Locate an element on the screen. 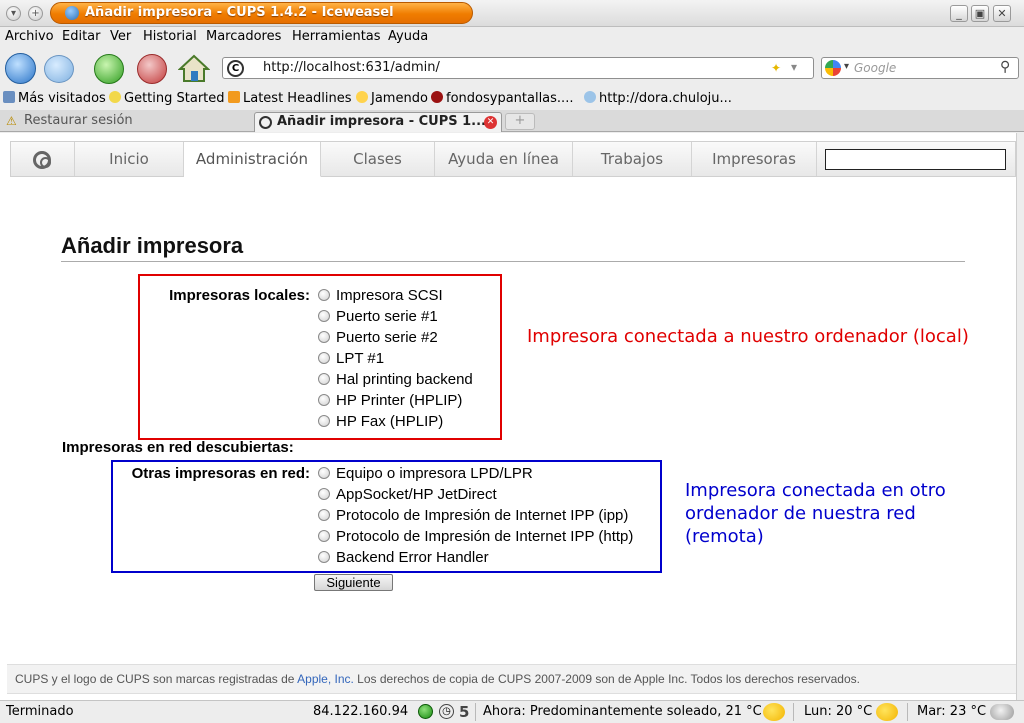 Image resolution: width=1024 pixels, height=723 pixels. radio-puerto-serie-1: Puerto serie #1 is located at coordinates (378, 318).